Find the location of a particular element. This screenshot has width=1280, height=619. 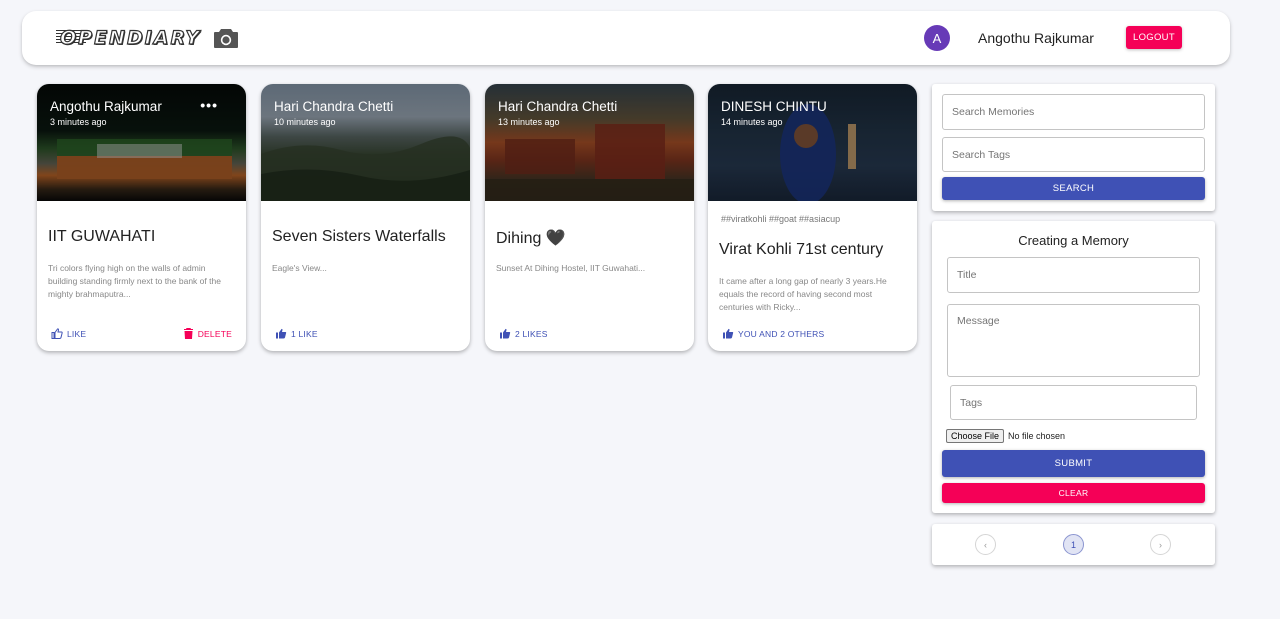

form-heading: Creating a Memory is located at coordinates (1073, 240).